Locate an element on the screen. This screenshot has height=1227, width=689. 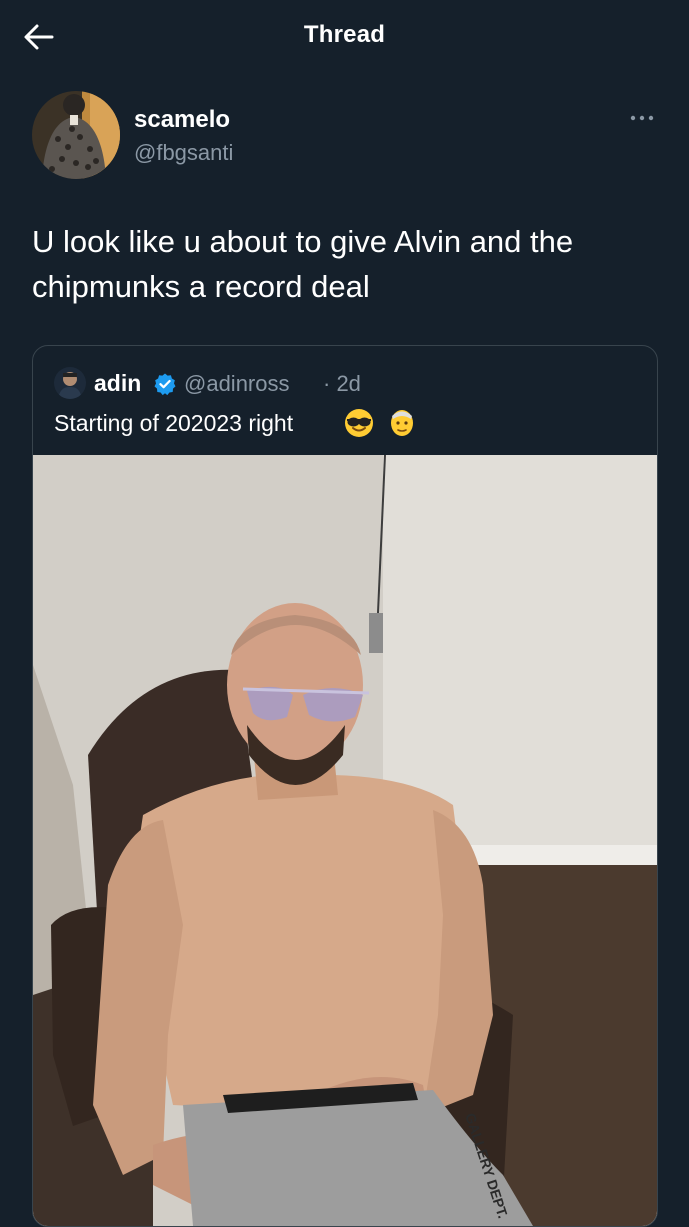
quoted-tweet-text: Starting of 202023 right is located at coordinates (174, 423).